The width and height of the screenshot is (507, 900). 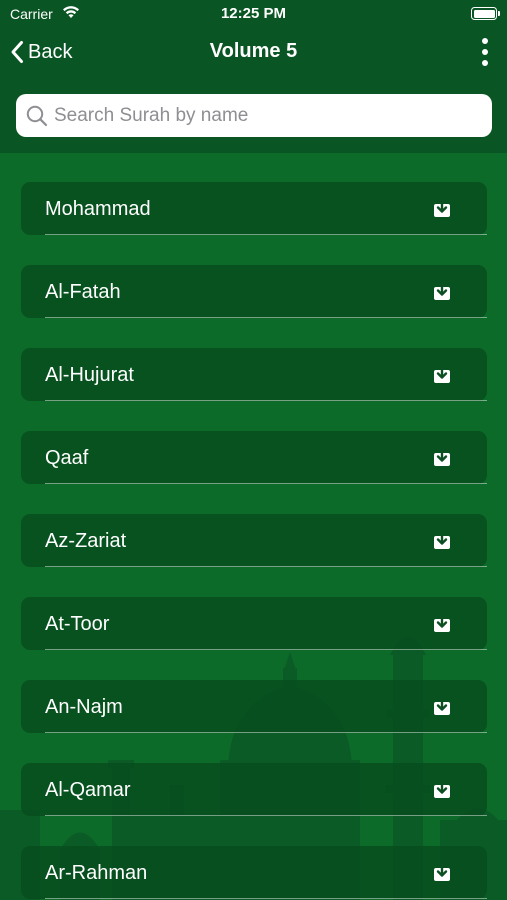 I want to click on search-bar, so click(x=254, y=115).